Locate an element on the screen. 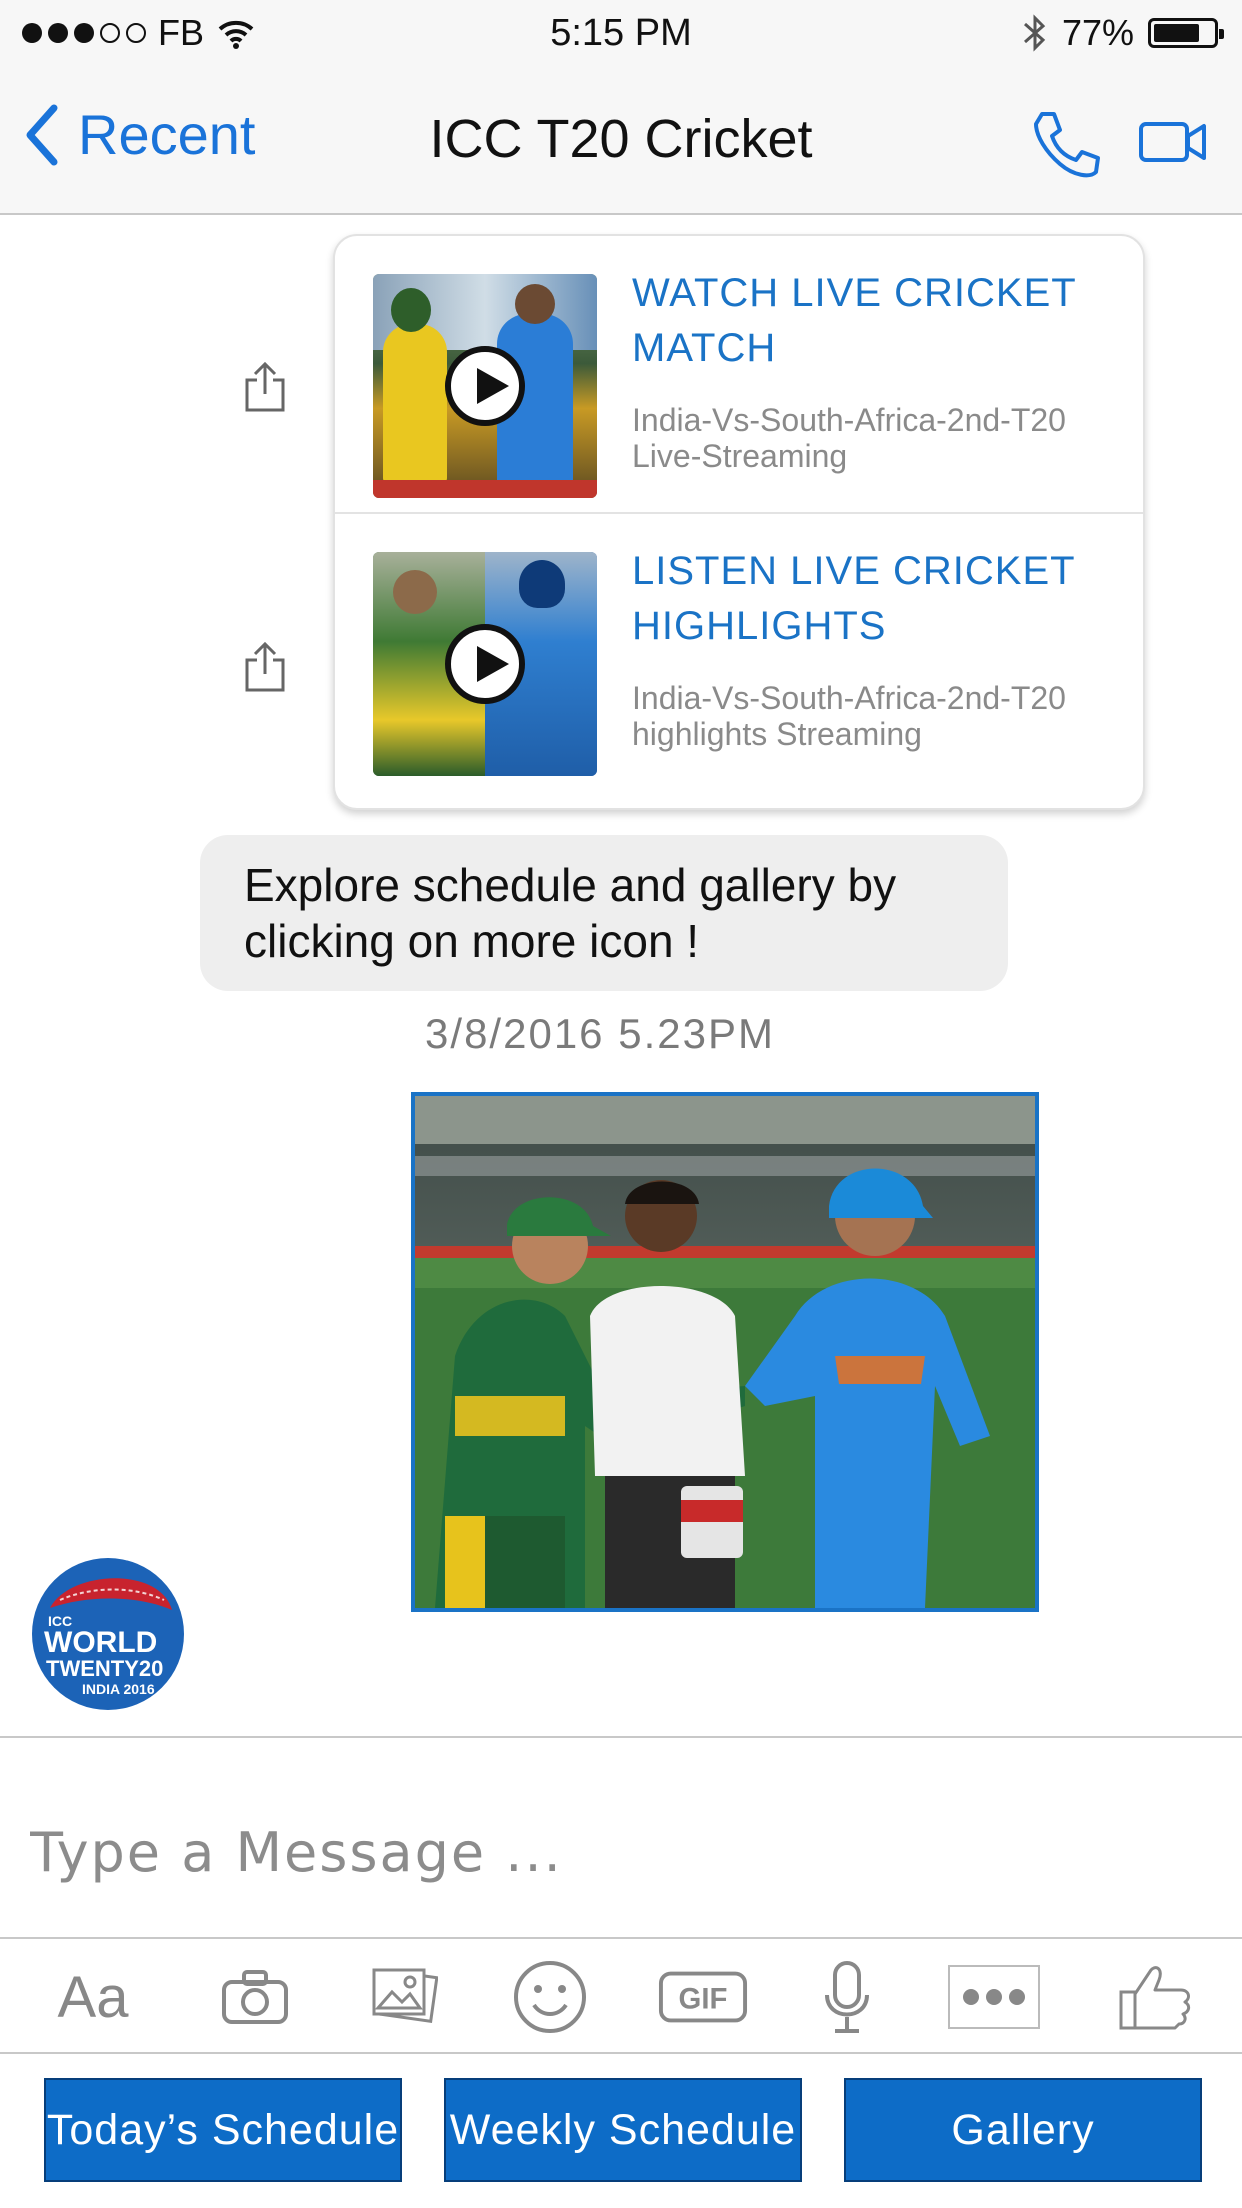 This screenshot has width=1242, height=2208. phone-icon is located at coordinates (1066, 144).